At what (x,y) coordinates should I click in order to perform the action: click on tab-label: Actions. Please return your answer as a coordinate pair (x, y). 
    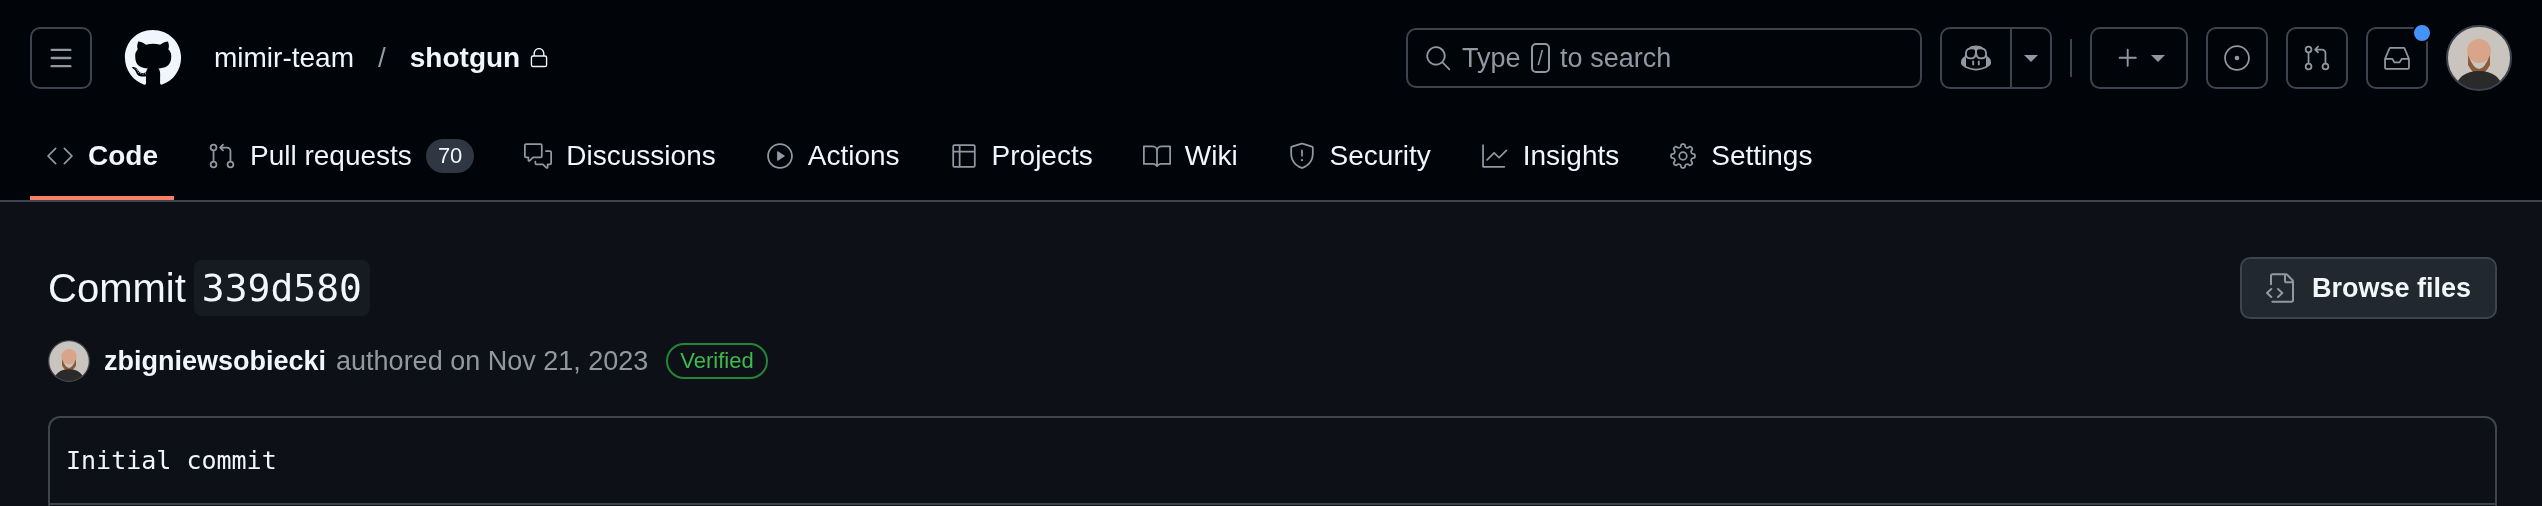
    Looking at the image, I should click on (853, 156).